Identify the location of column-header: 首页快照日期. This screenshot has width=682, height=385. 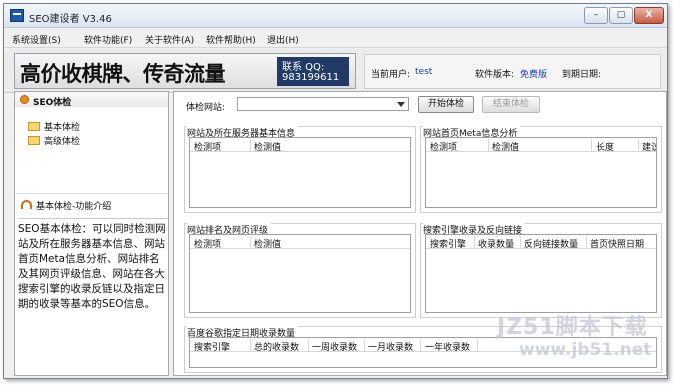
(617, 243).